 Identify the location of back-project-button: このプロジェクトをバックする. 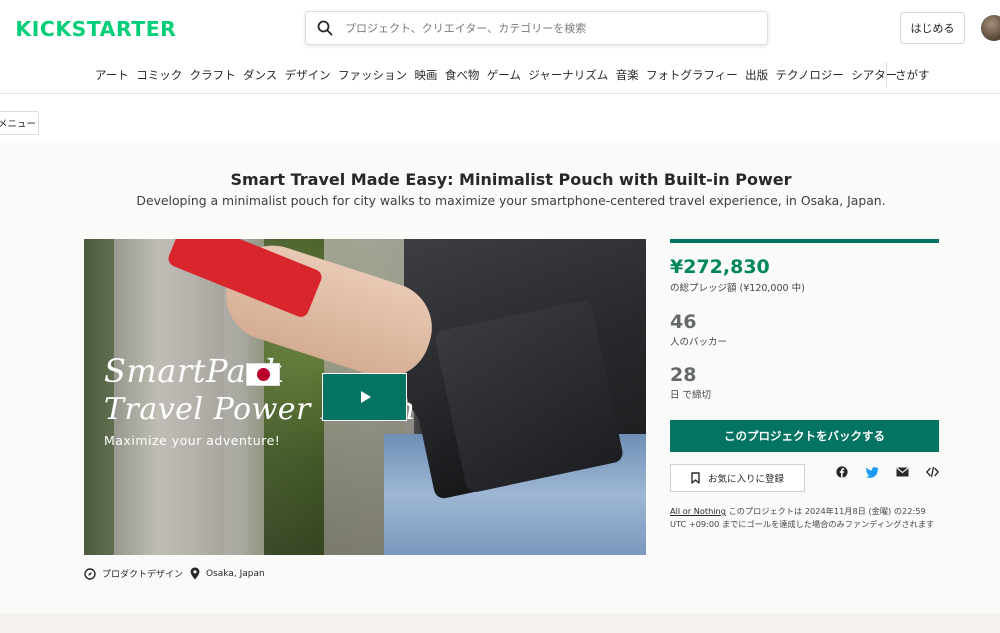
(804, 436).